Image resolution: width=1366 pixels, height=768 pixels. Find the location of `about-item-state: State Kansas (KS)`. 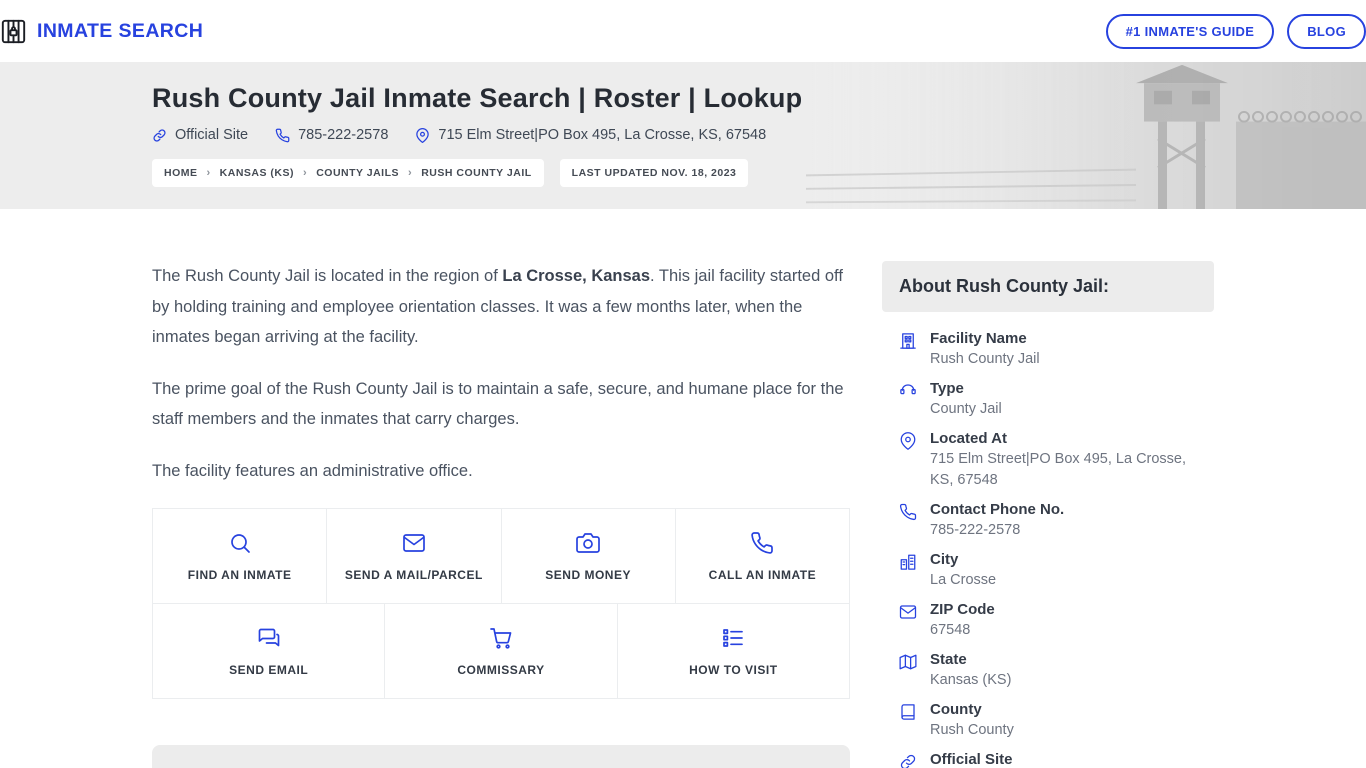

about-item-state: State Kansas (KS) is located at coordinates (1055, 671).